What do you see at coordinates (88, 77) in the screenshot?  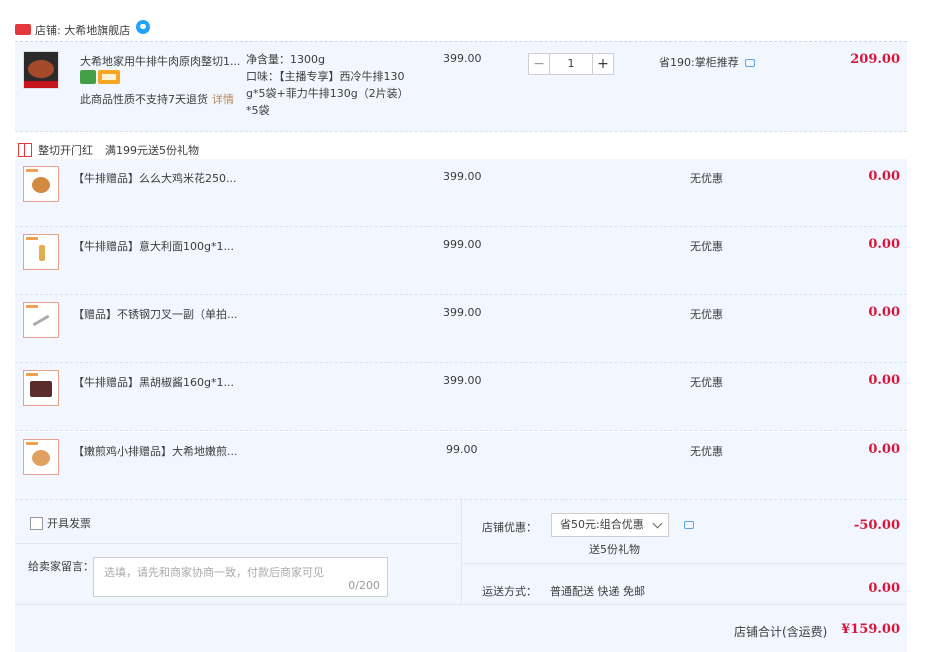 I see `service-badge-icon` at bounding box center [88, 77].